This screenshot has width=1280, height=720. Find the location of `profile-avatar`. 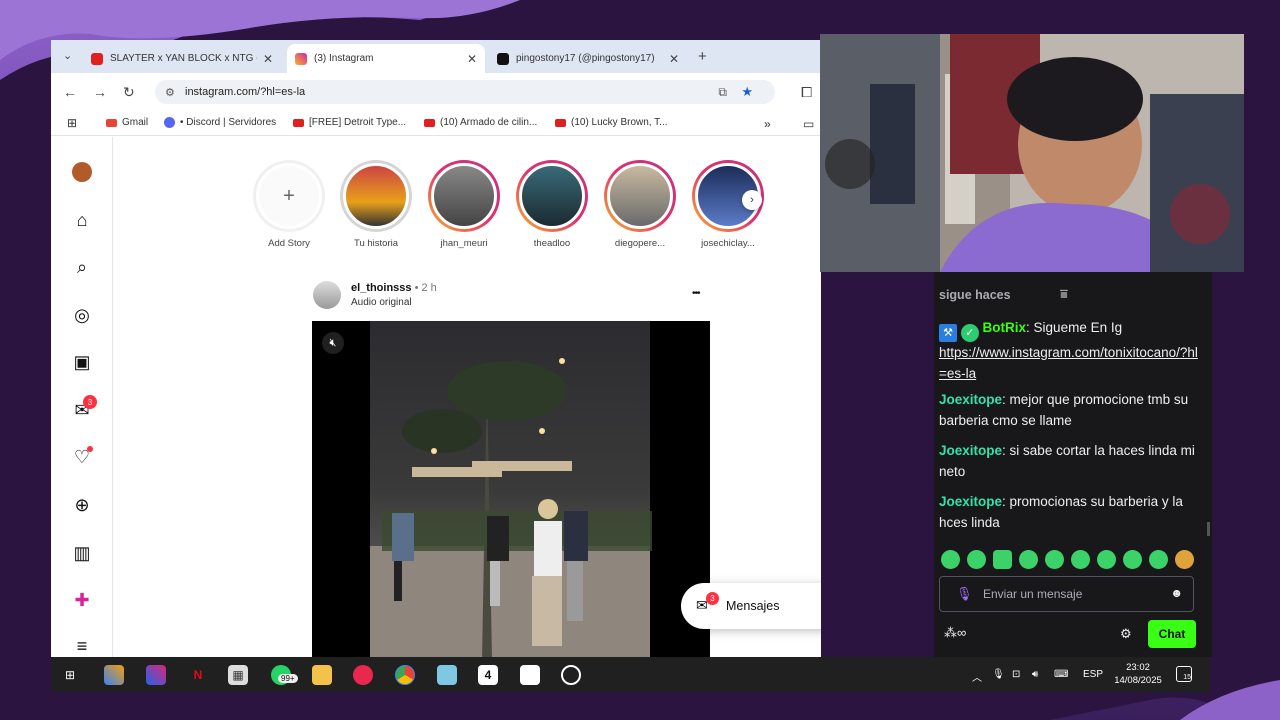

profile-avatar is located at coordinates (82, 172).